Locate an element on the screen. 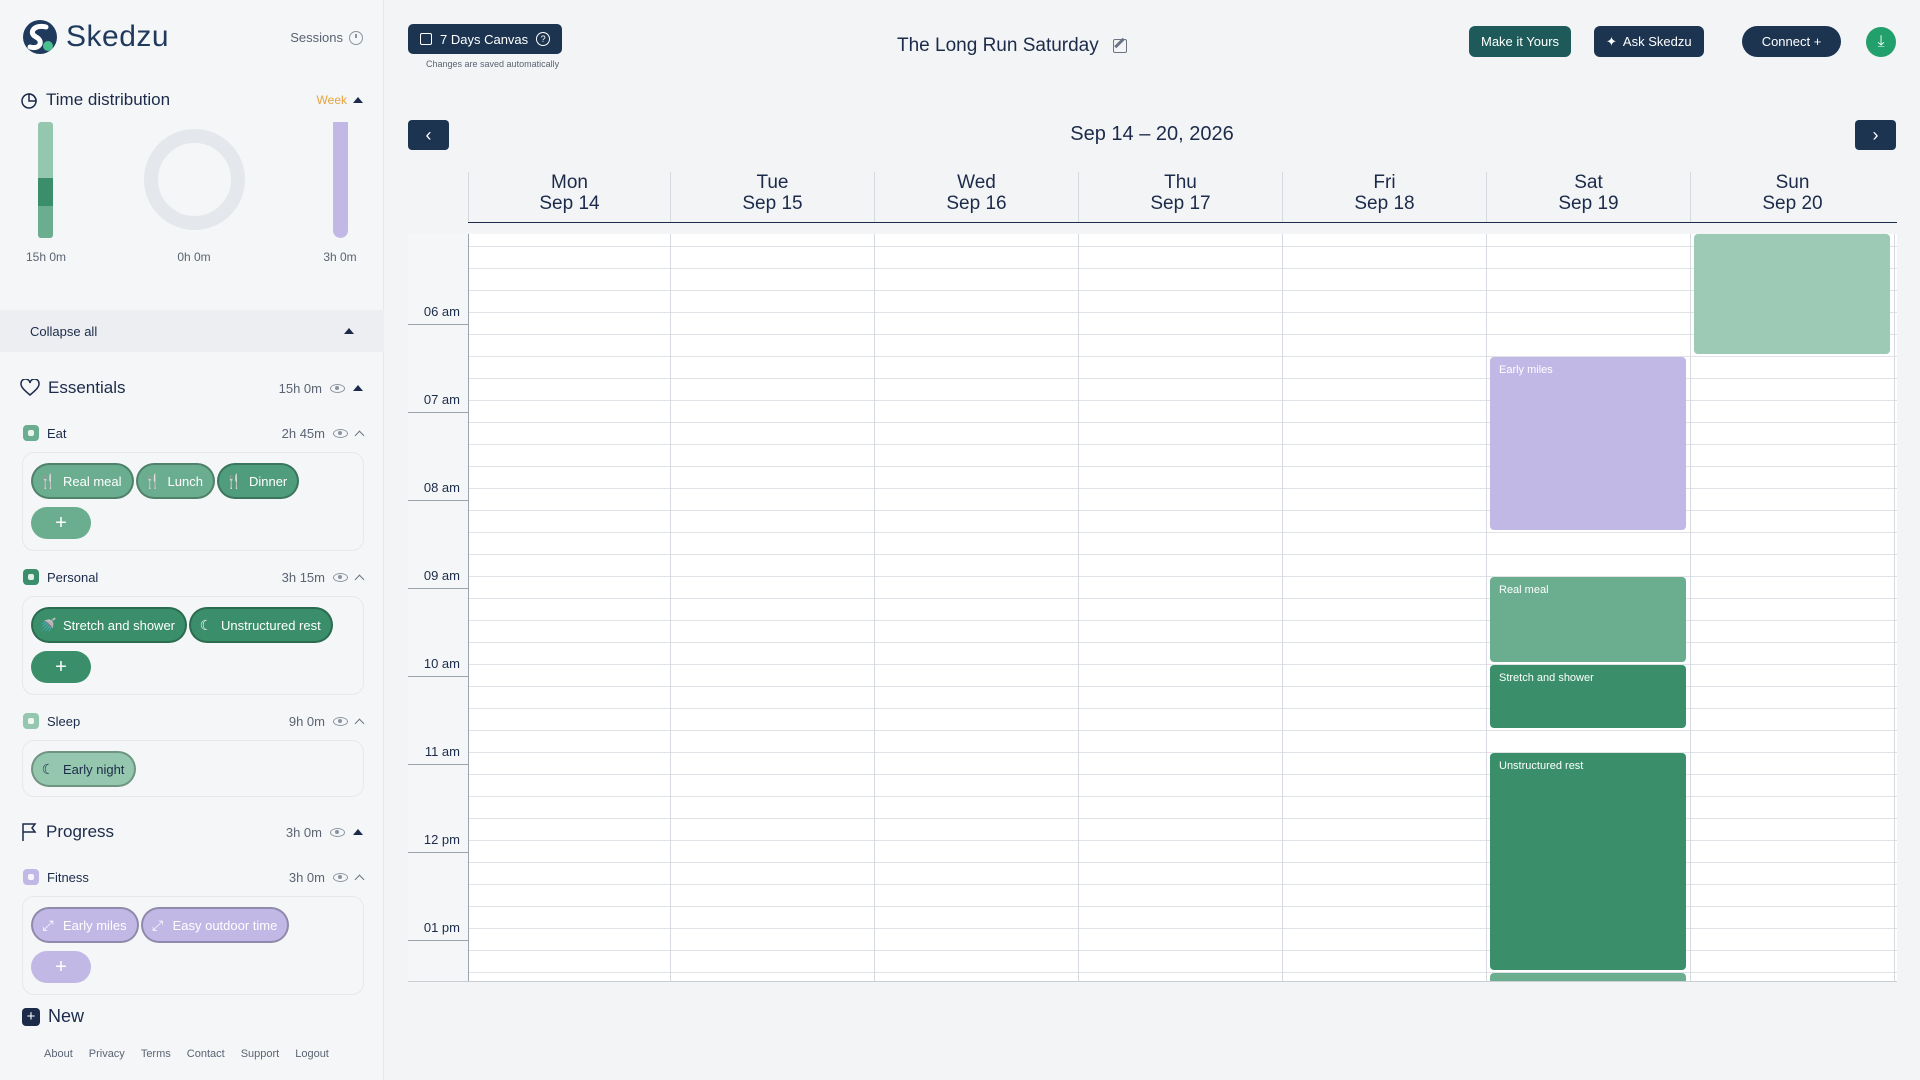 The image size is (1920, 1080). sparkle-icon: ✦ is located at coordinates (1611, 41).